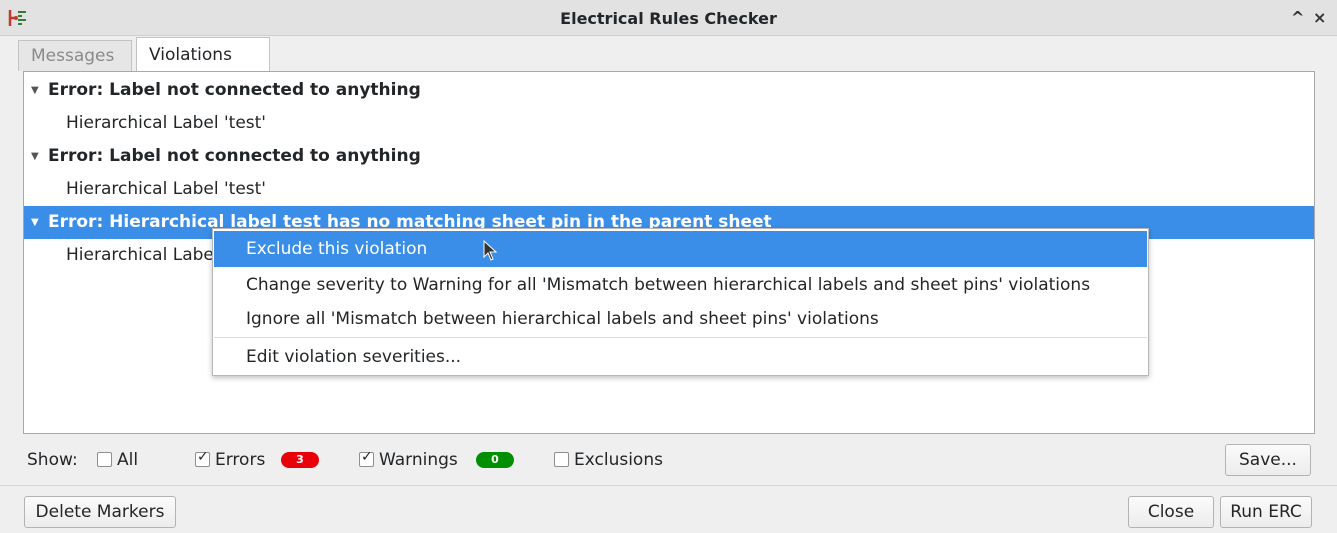 Image resolution: width=1337 pixels, height=533 pixels. I want to click on collapse-window-button: ^, so click(1297, 17).